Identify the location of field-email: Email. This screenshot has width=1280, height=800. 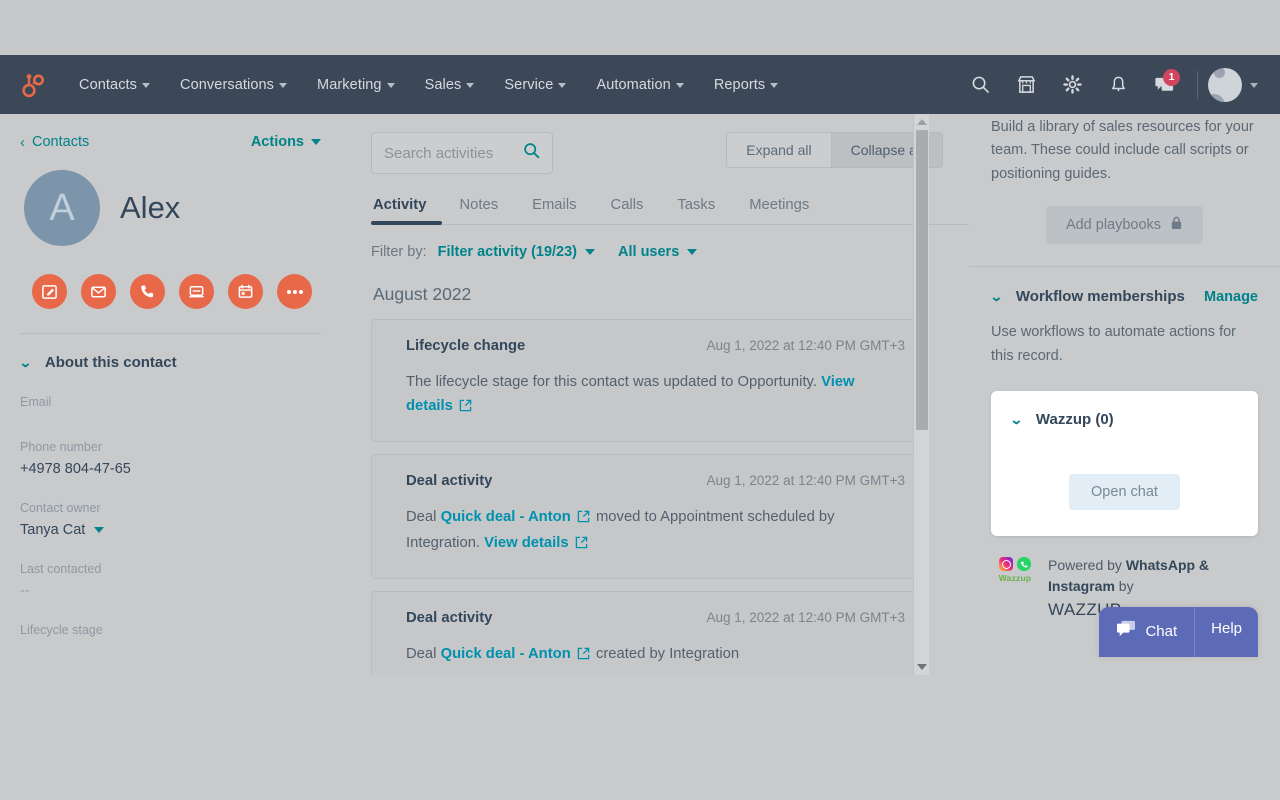
(170, 405).